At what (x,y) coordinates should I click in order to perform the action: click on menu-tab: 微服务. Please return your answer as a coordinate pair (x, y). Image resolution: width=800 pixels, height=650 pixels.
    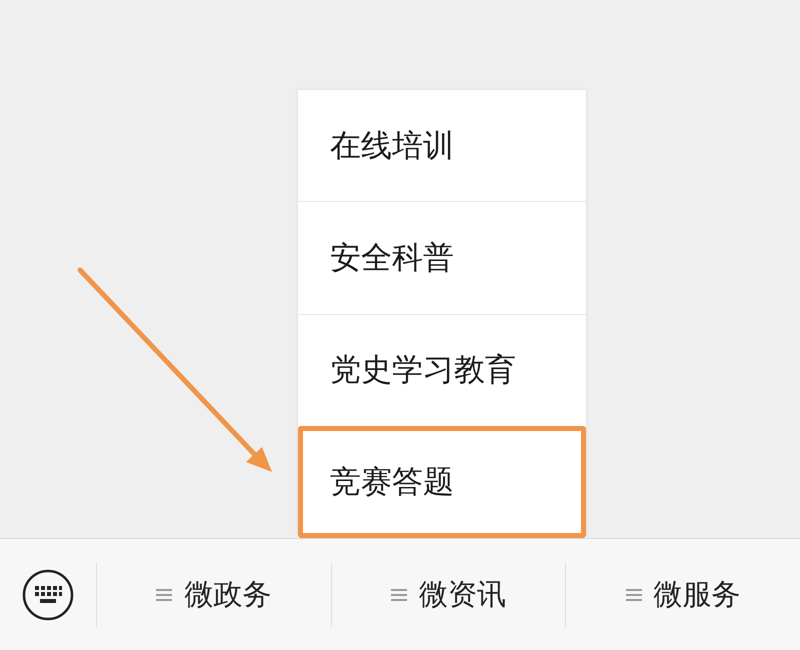
    Looking at the image, I should click on (683, 594).